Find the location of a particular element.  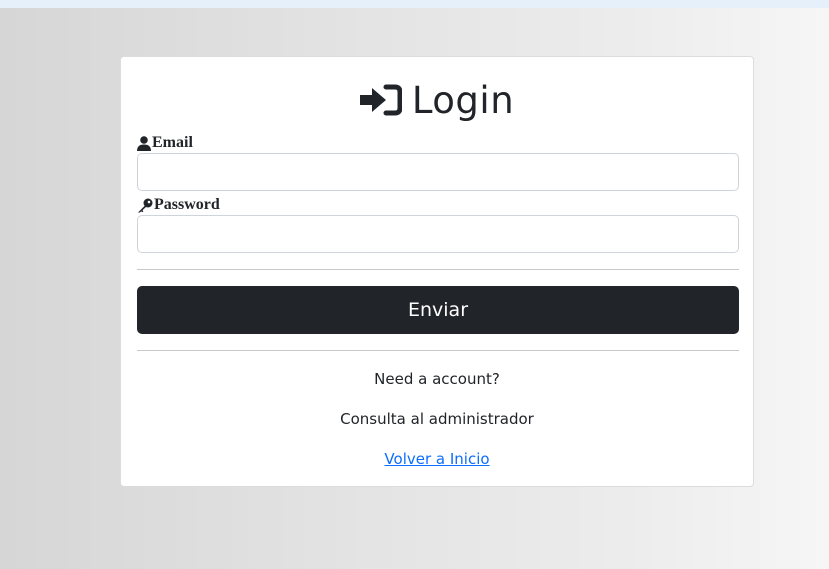

password-label: Password is located at coordinates (178, 205).